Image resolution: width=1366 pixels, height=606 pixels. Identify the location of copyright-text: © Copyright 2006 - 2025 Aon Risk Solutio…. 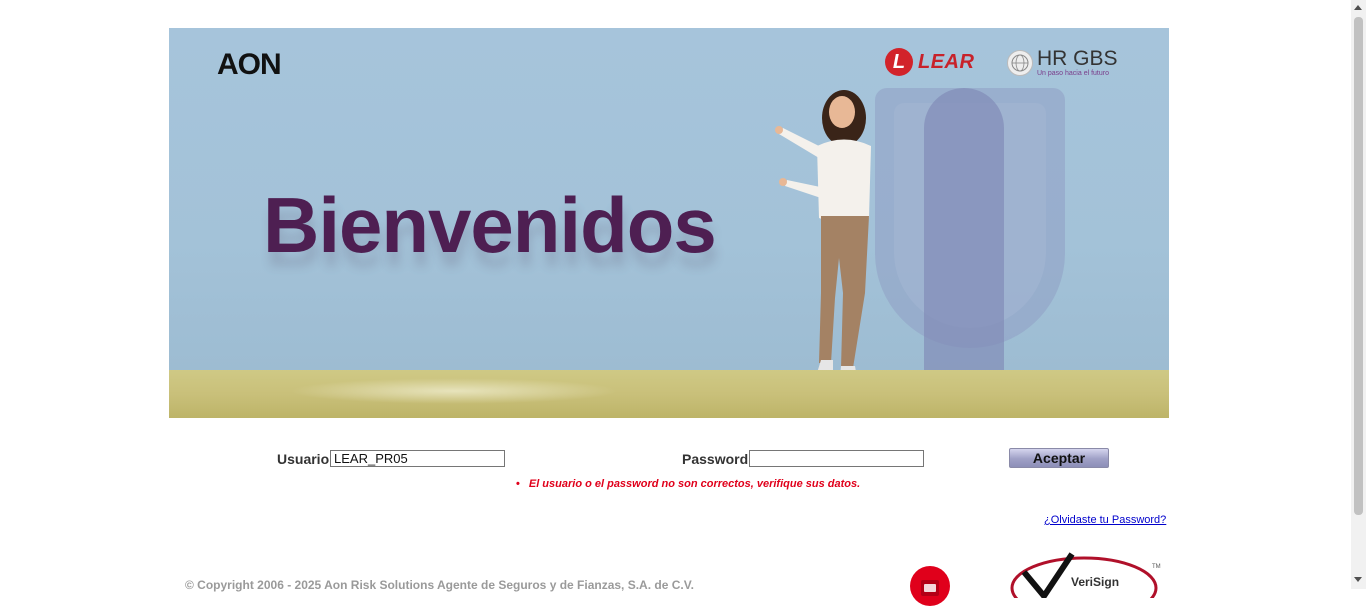
(439, 585).